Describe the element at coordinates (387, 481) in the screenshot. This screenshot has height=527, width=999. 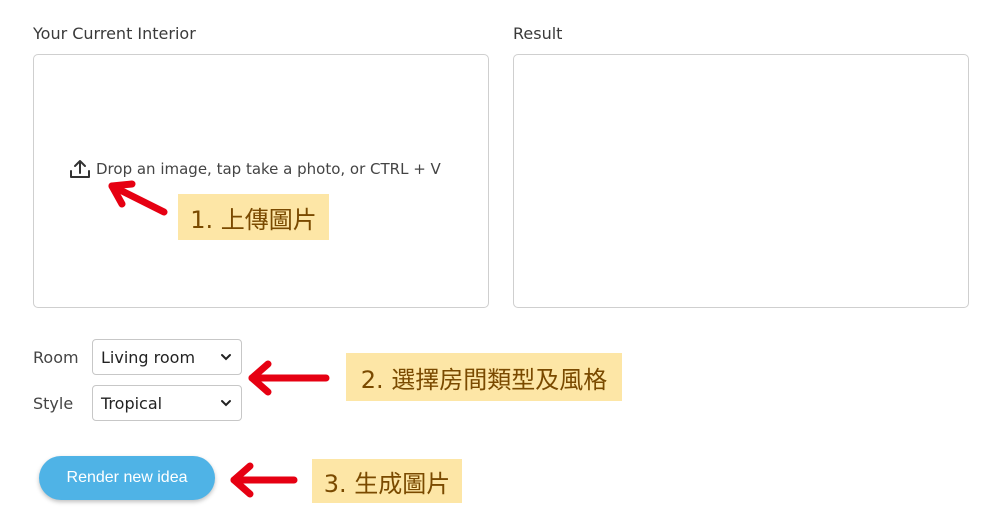
I see `annotation-step-3: 3. 生成圖片` at that location.